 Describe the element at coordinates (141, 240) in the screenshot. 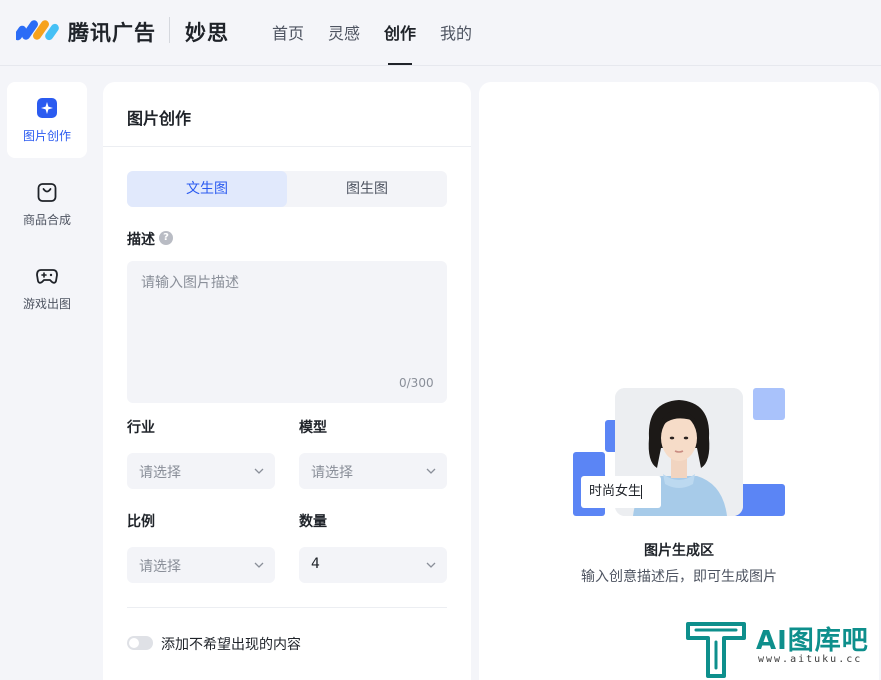

I see `description-label: 描述` at that location.